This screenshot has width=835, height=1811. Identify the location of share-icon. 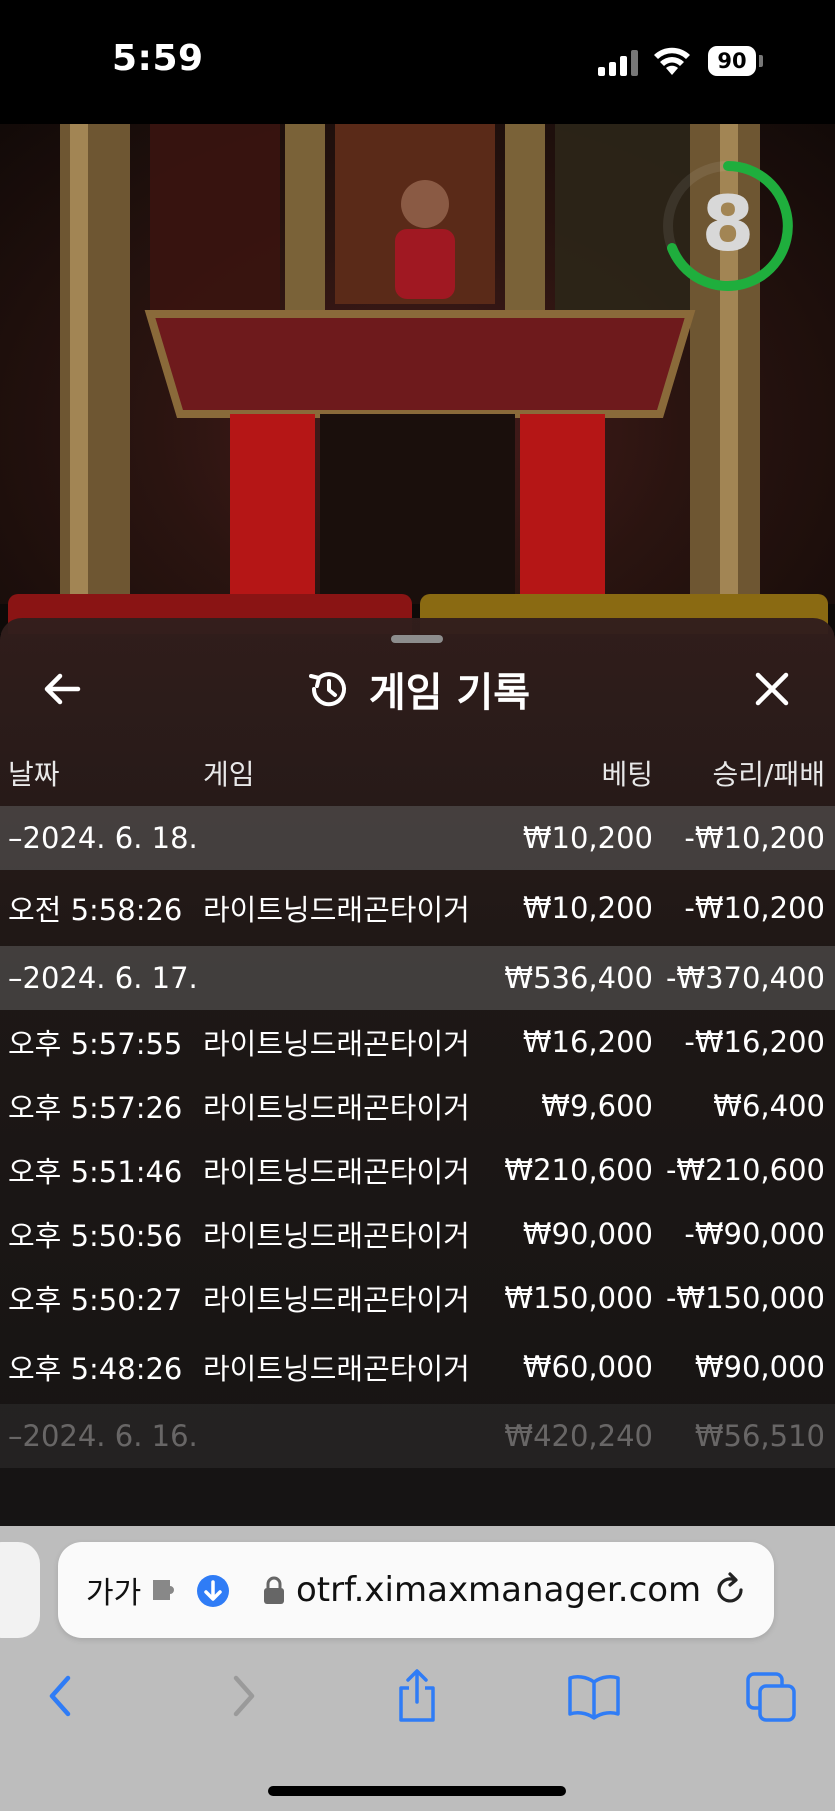
(417, 1696).